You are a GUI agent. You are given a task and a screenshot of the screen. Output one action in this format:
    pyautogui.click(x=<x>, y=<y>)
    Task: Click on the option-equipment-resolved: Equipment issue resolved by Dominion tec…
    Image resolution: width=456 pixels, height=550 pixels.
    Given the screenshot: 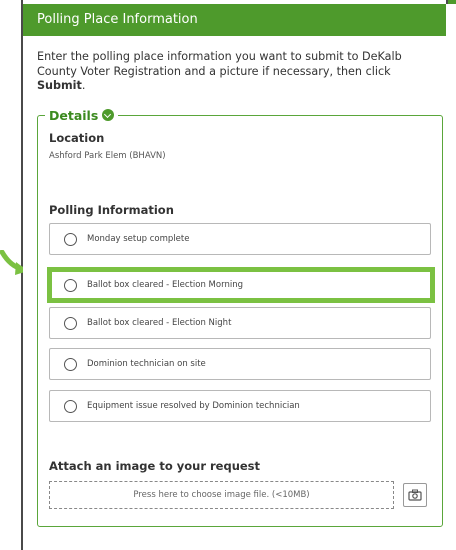 What is the action you would take?
    pyautogui.click(x=240, y=406)
    